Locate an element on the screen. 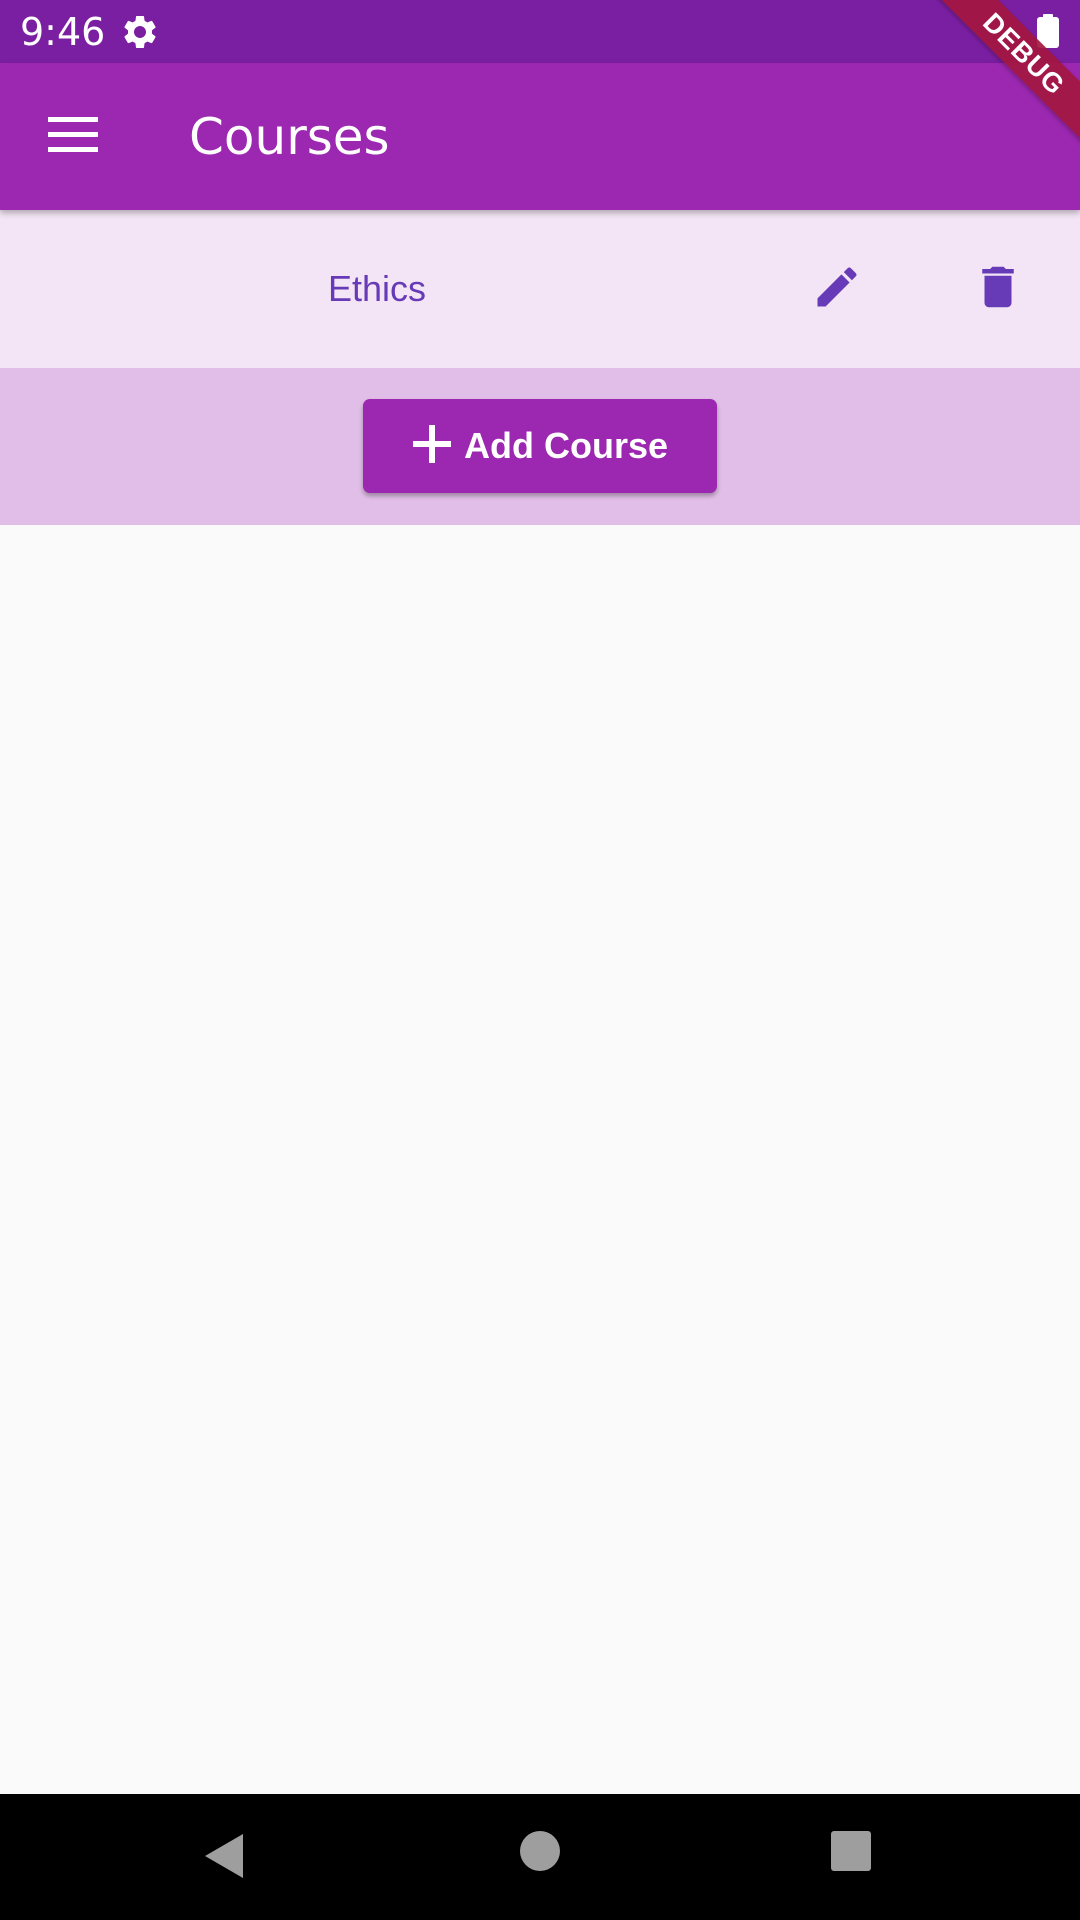  pencil-icon is located at coordinates (837, 289).